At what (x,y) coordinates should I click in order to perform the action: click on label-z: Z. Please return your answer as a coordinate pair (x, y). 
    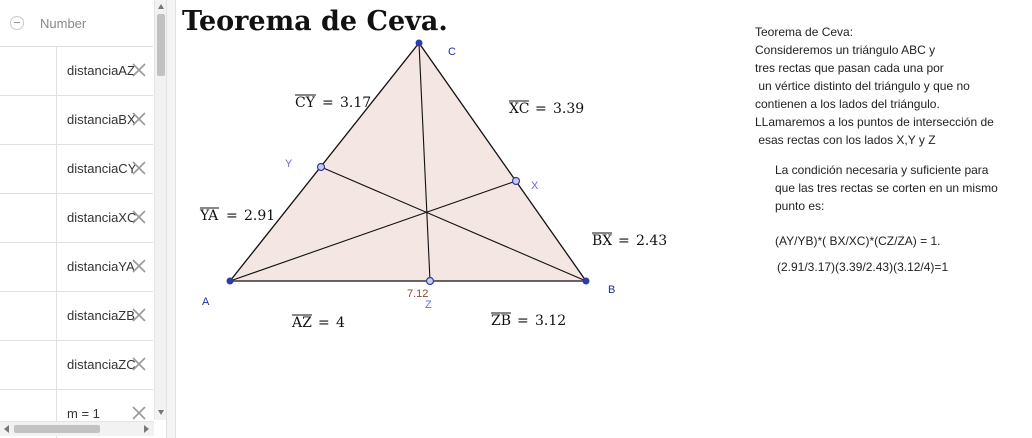
    Looking at the image, I should click on (428, 305).